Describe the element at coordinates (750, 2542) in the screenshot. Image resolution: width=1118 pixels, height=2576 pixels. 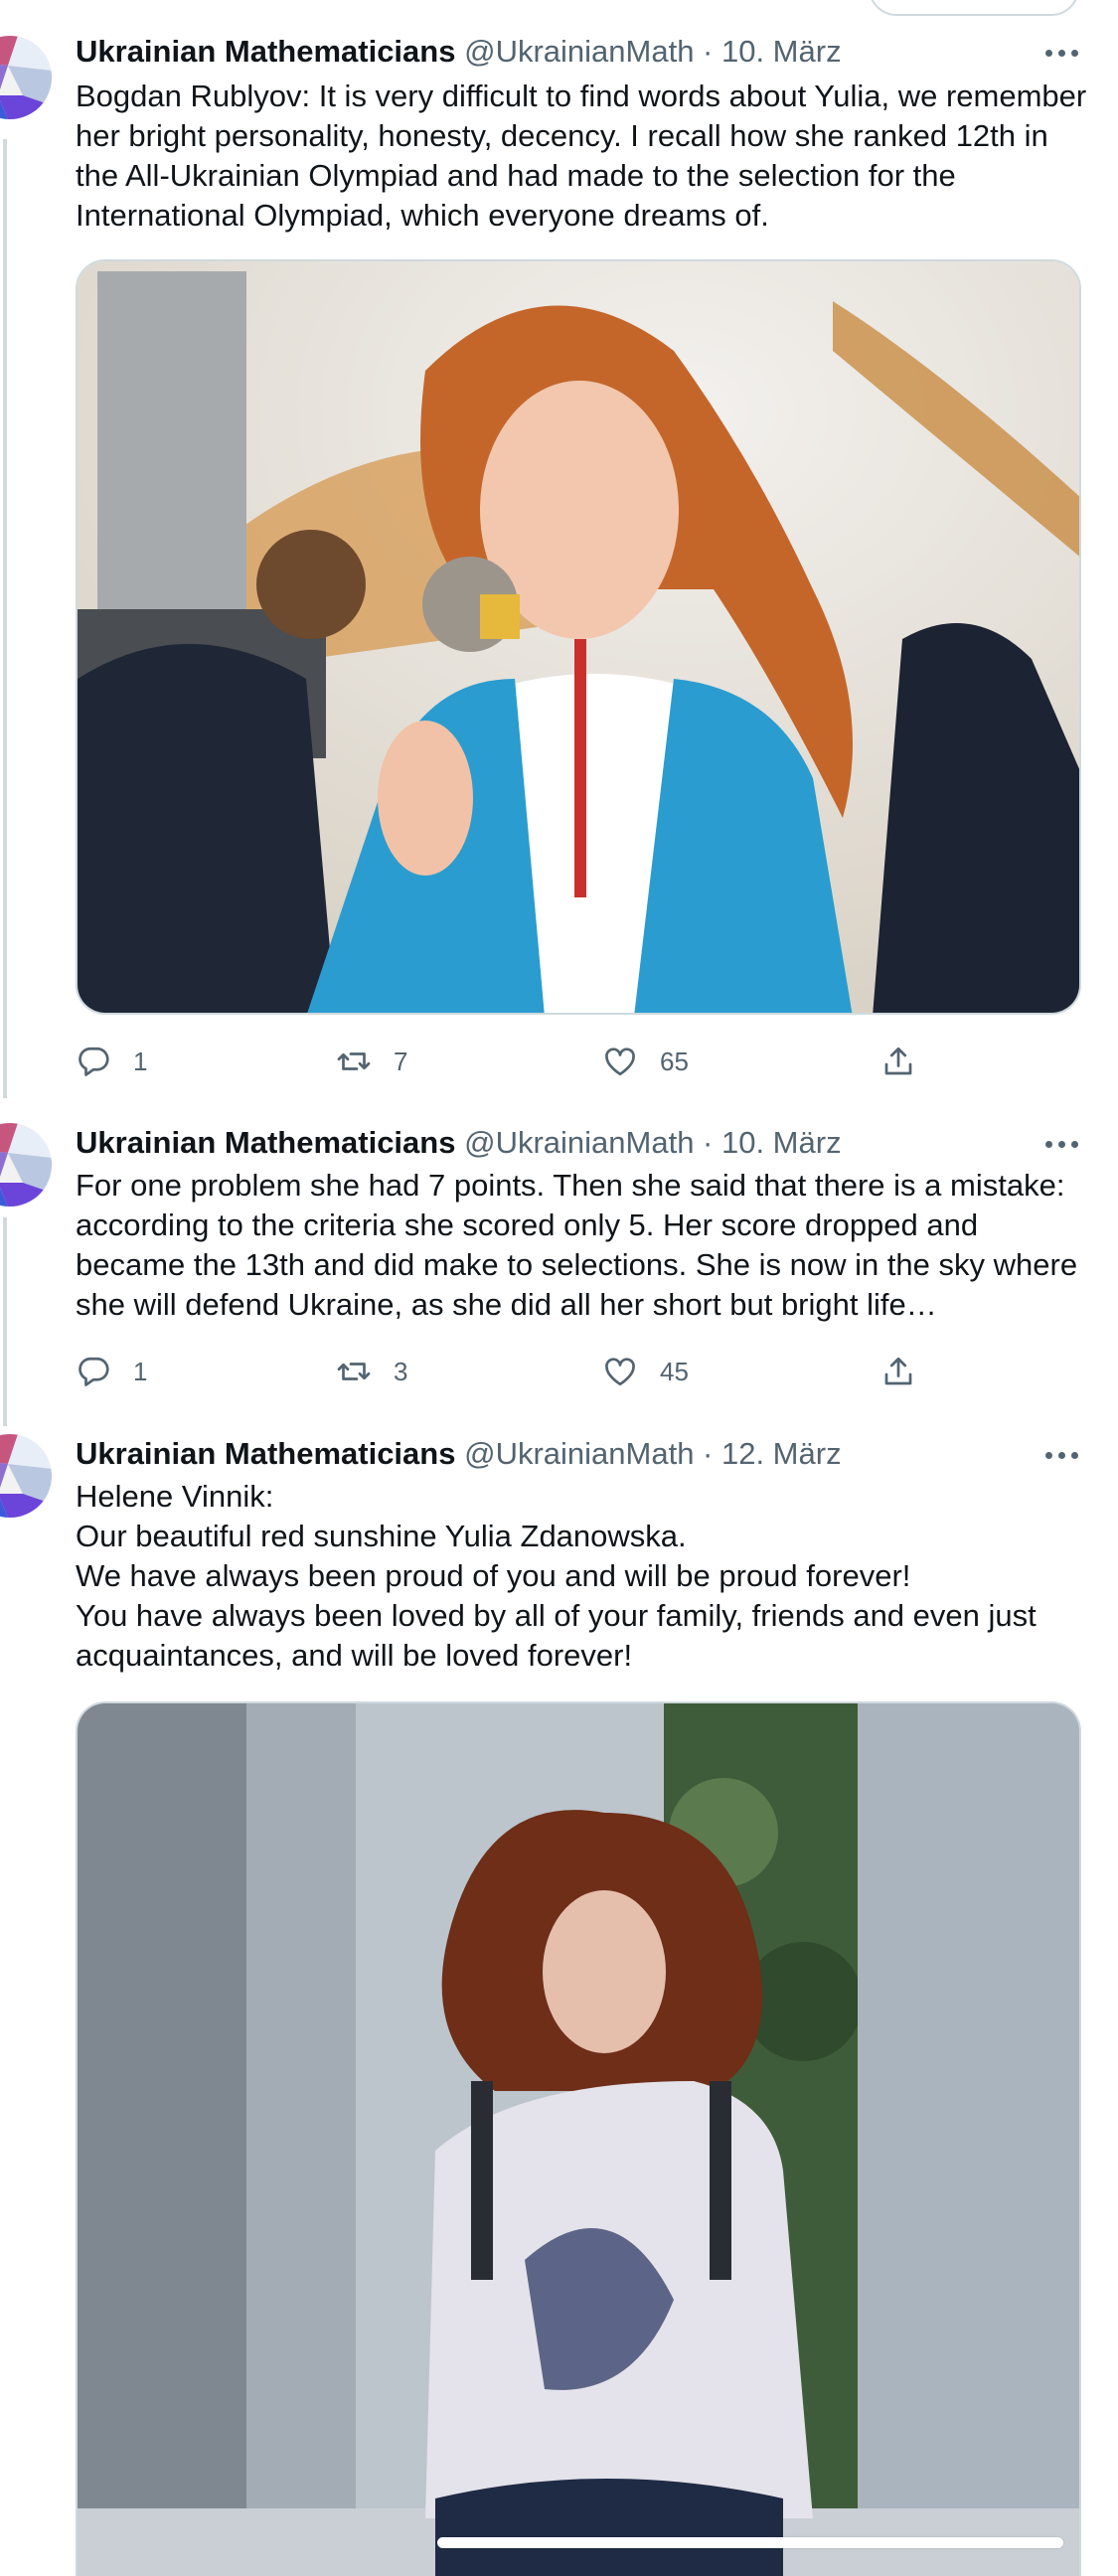
I see `home-indicator` at that location.